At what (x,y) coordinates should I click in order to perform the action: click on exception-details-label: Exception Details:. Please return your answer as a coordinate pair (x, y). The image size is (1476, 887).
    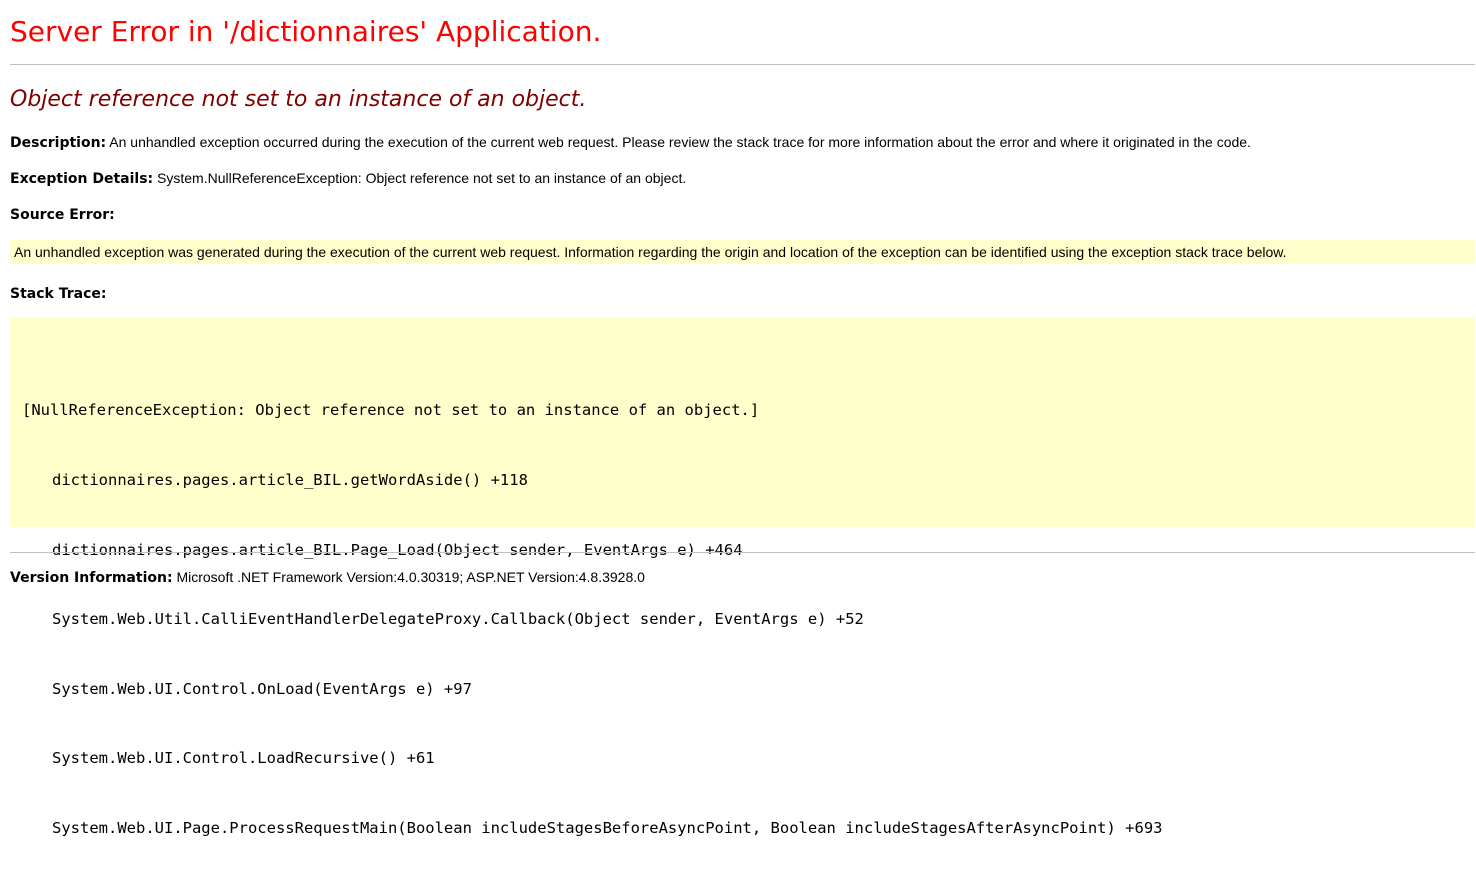
    Looking at the image, I should click on (82, 179).